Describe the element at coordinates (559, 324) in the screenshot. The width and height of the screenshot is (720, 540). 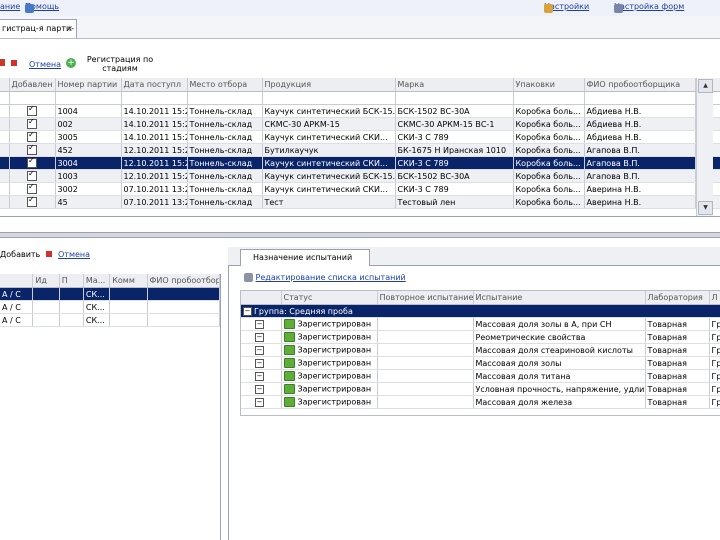
I see `test-cell: Массовая доля золы в А, при СН` at that location.